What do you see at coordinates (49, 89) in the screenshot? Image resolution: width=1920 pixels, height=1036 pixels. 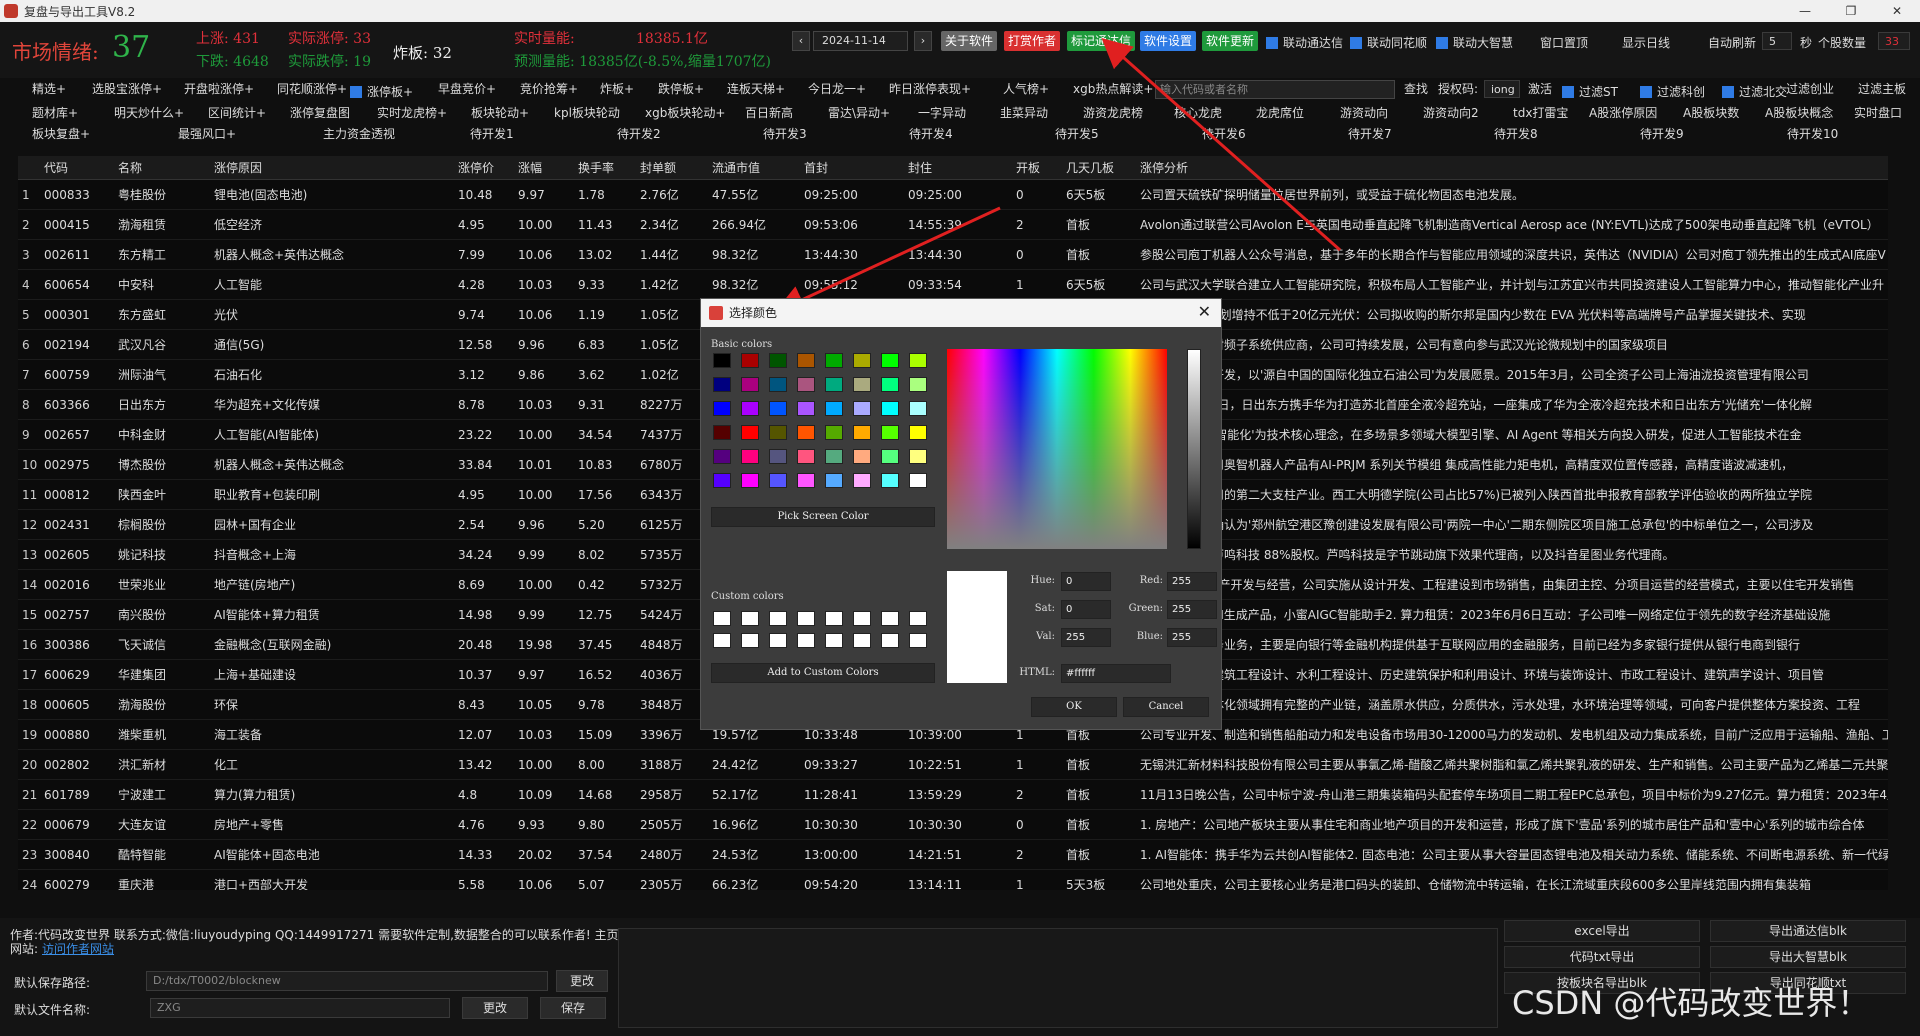 I see `tag-jingxuan: 精选+` at bounding box center [49, 89].